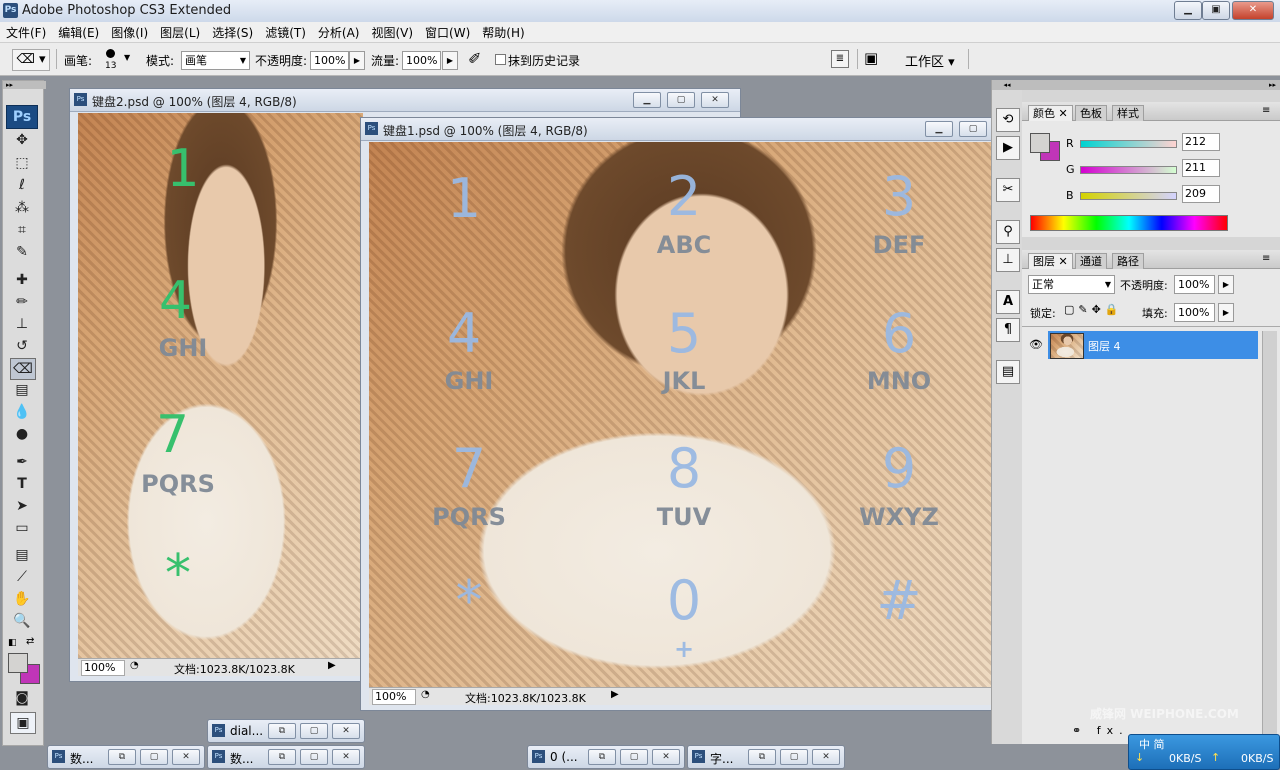 The height and width of the screenshot is (770, 1280). I want to click on zoom-tool-icon: 🔍, so click(22, 621).